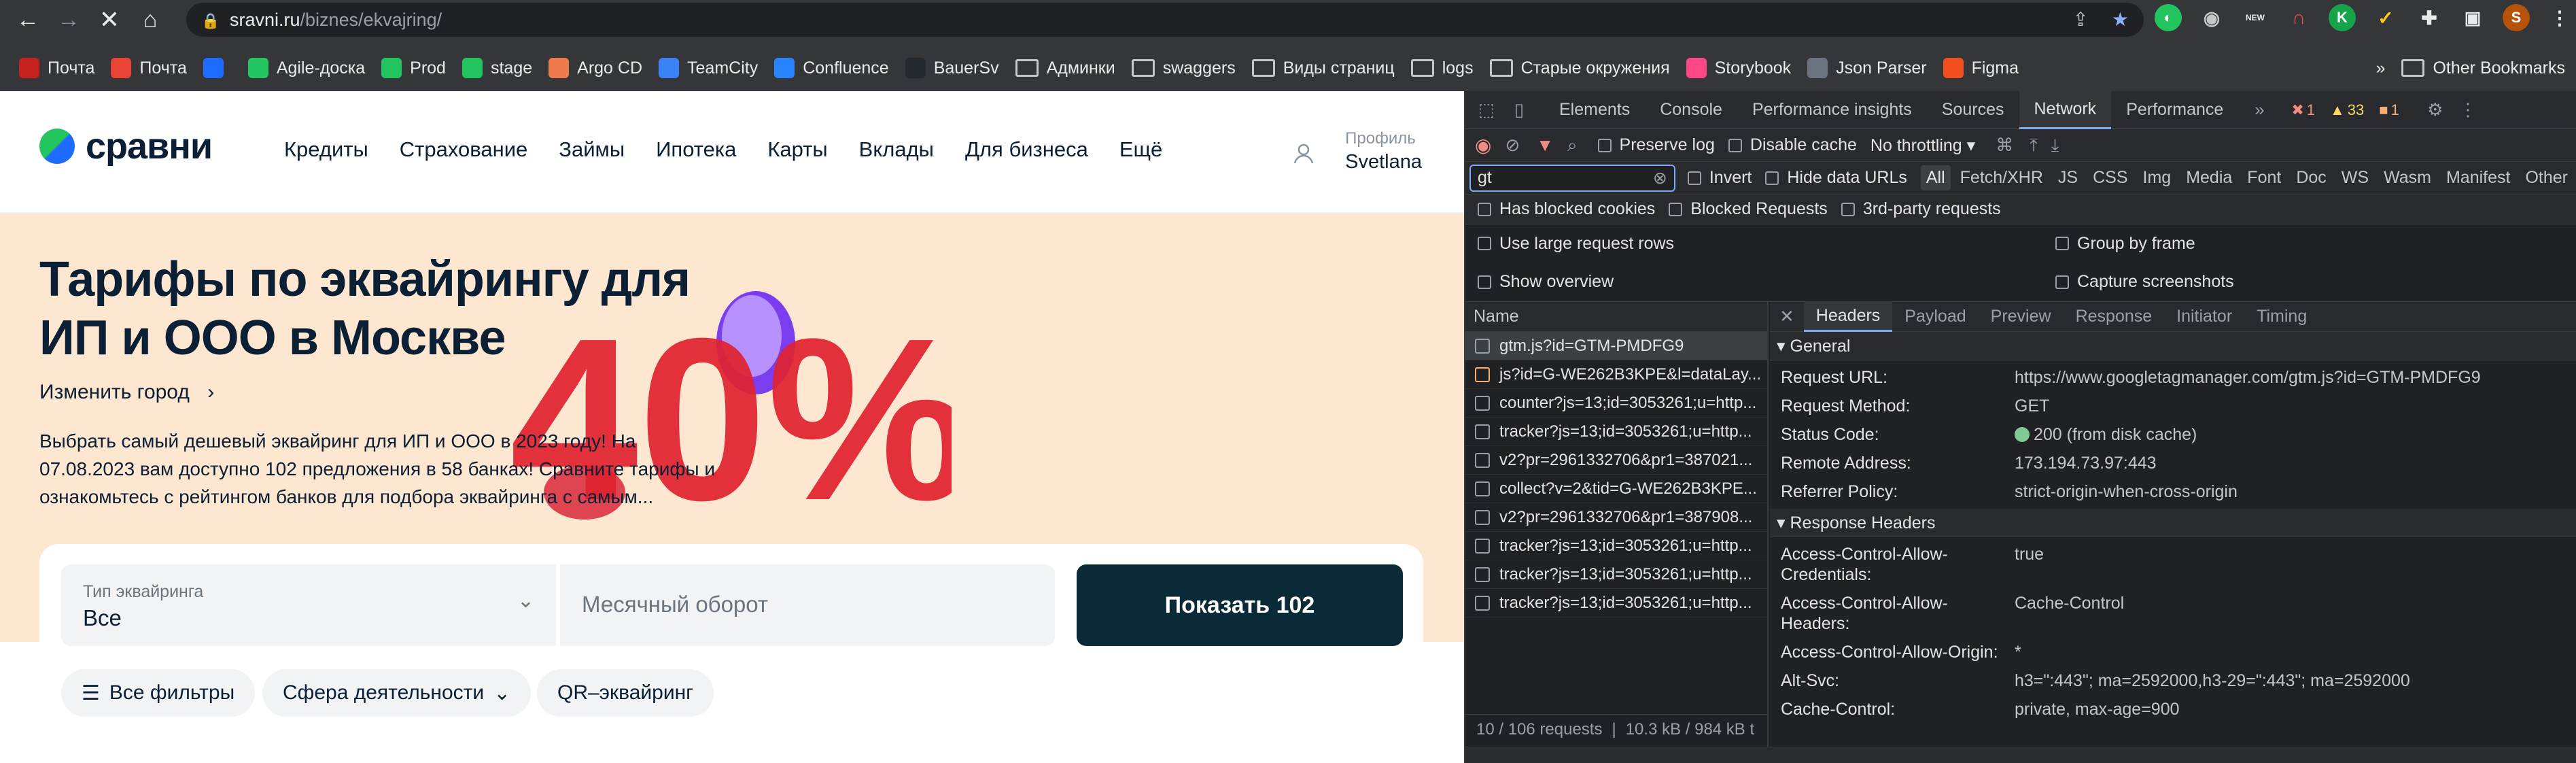 This screenshot has width=2576, height=763. I want to click on nav-item: Займы, so click(592, 149).